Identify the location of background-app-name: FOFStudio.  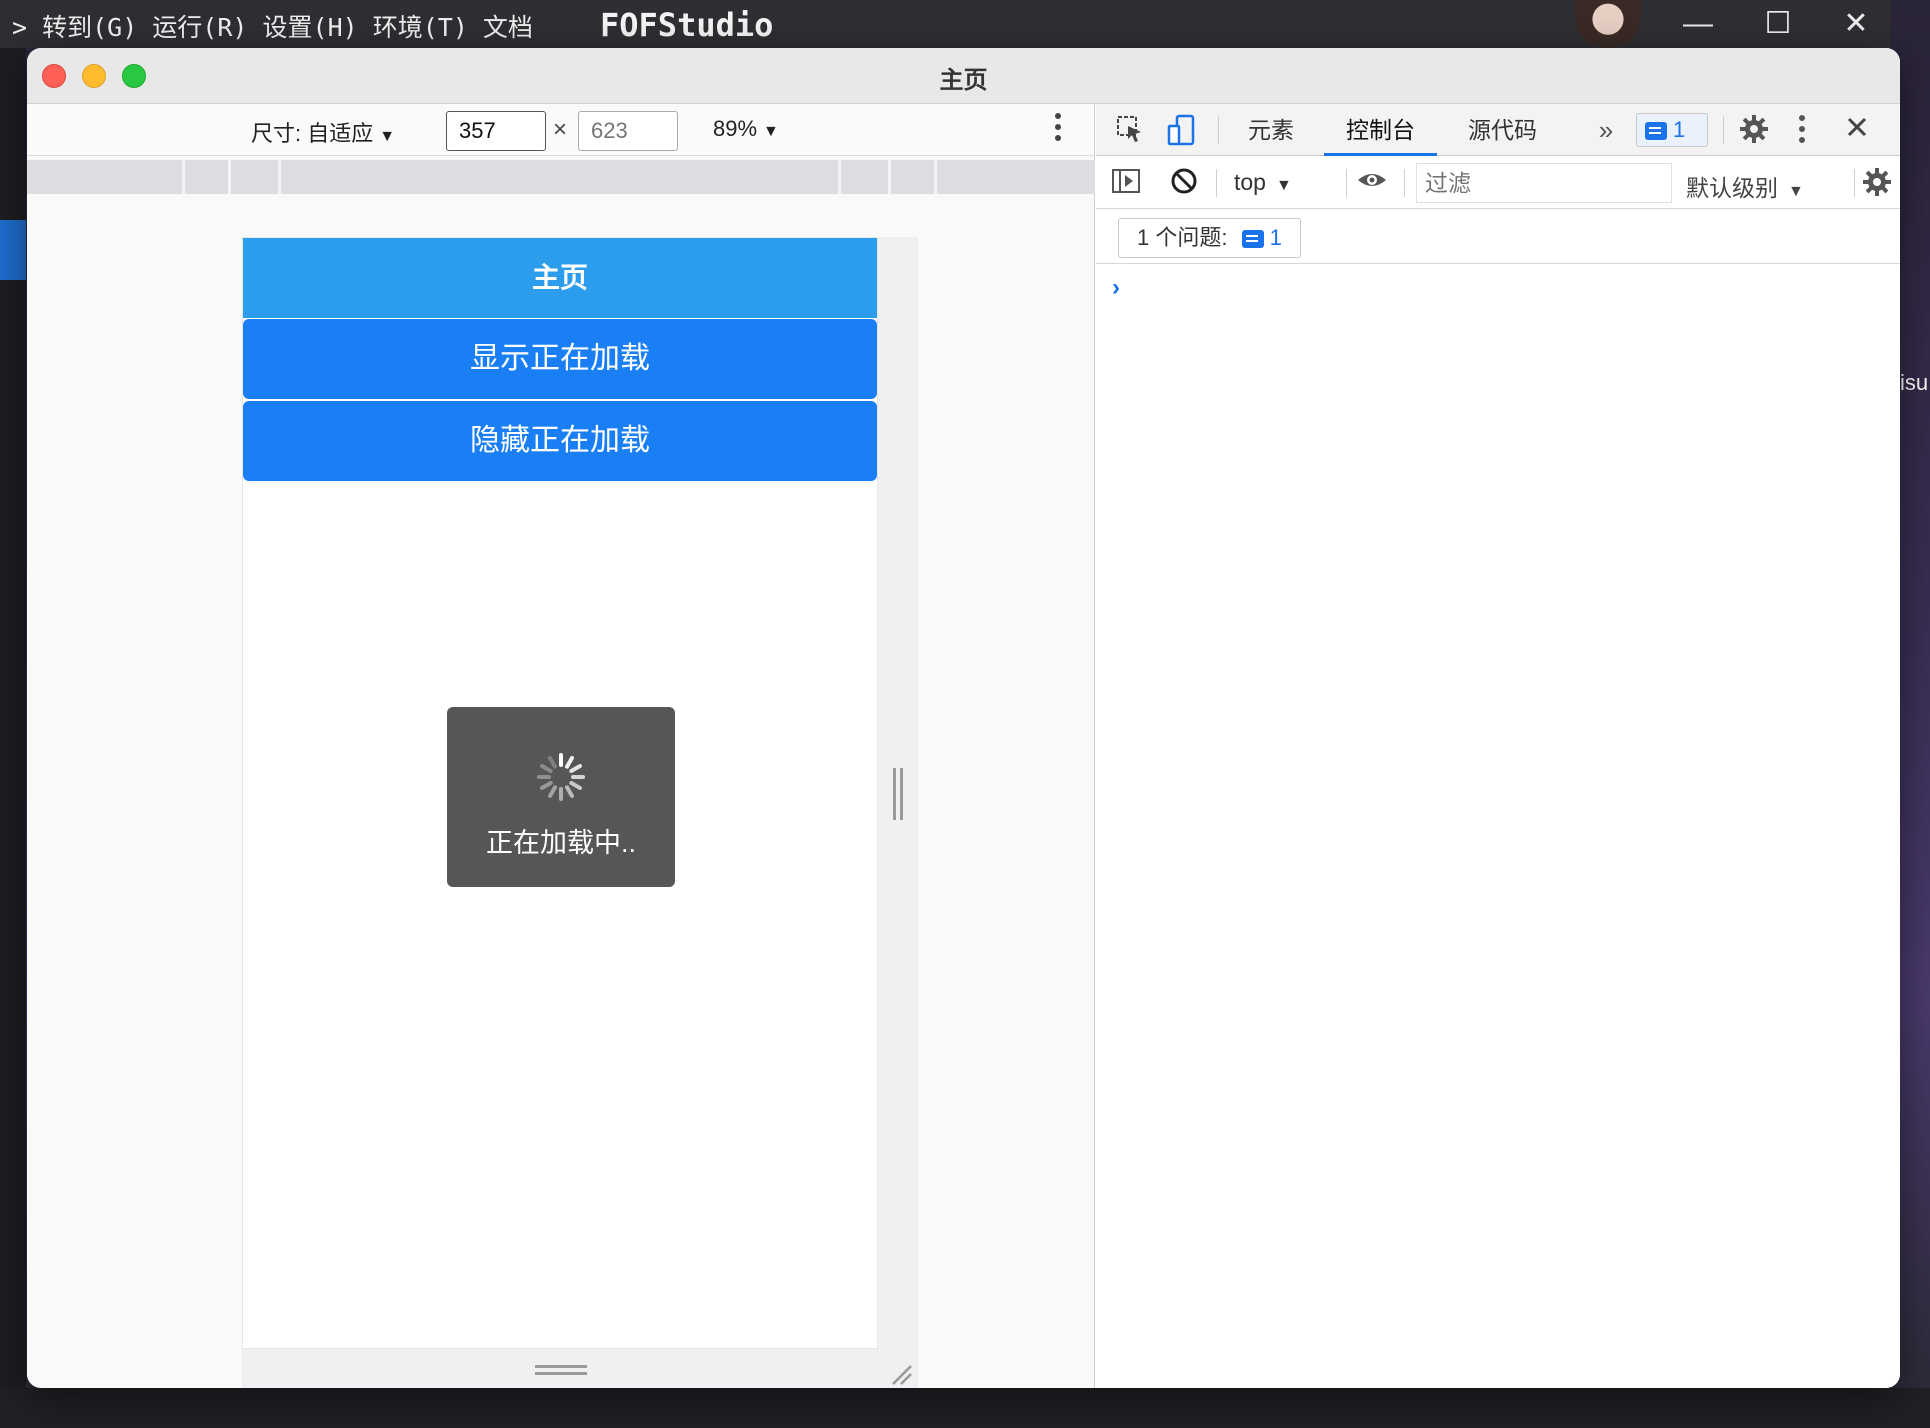
(687, 25).